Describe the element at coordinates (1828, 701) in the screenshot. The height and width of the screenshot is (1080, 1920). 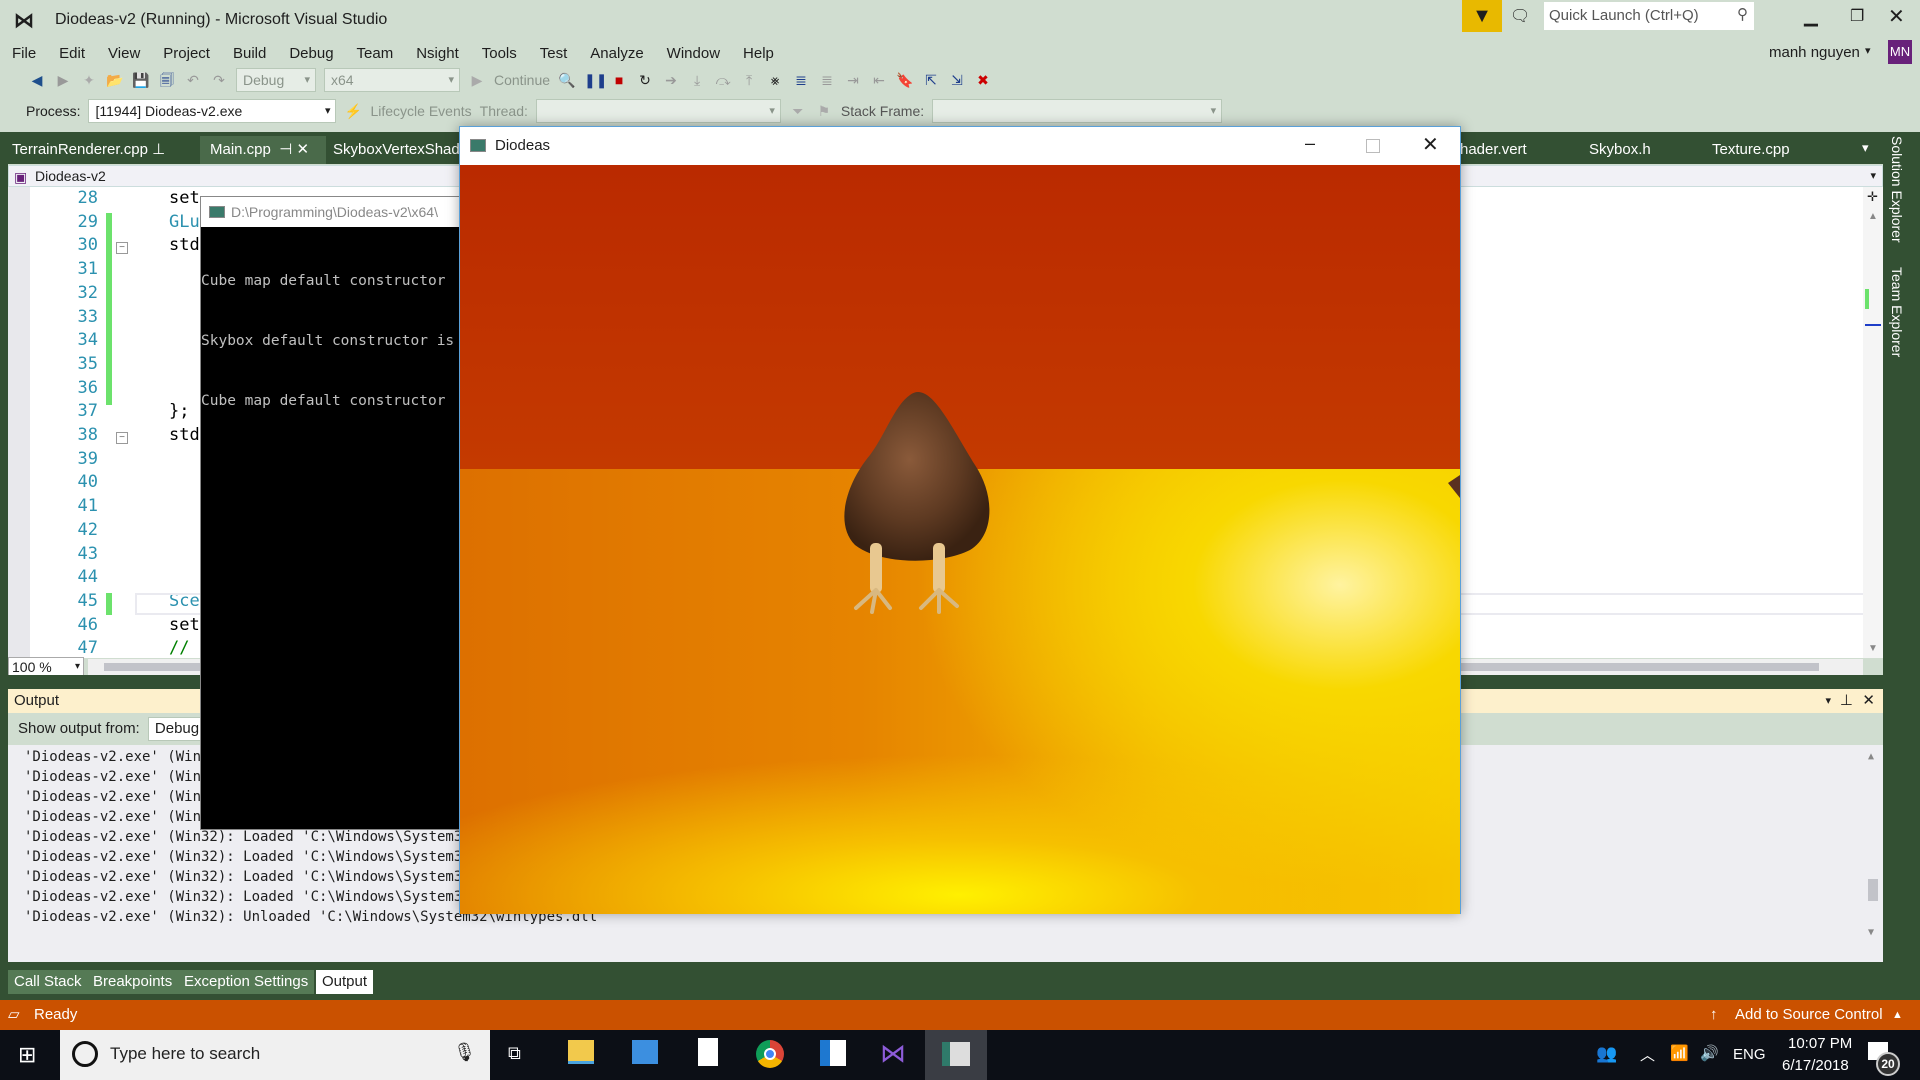
I see `window-position-icon: ▾` at that location.